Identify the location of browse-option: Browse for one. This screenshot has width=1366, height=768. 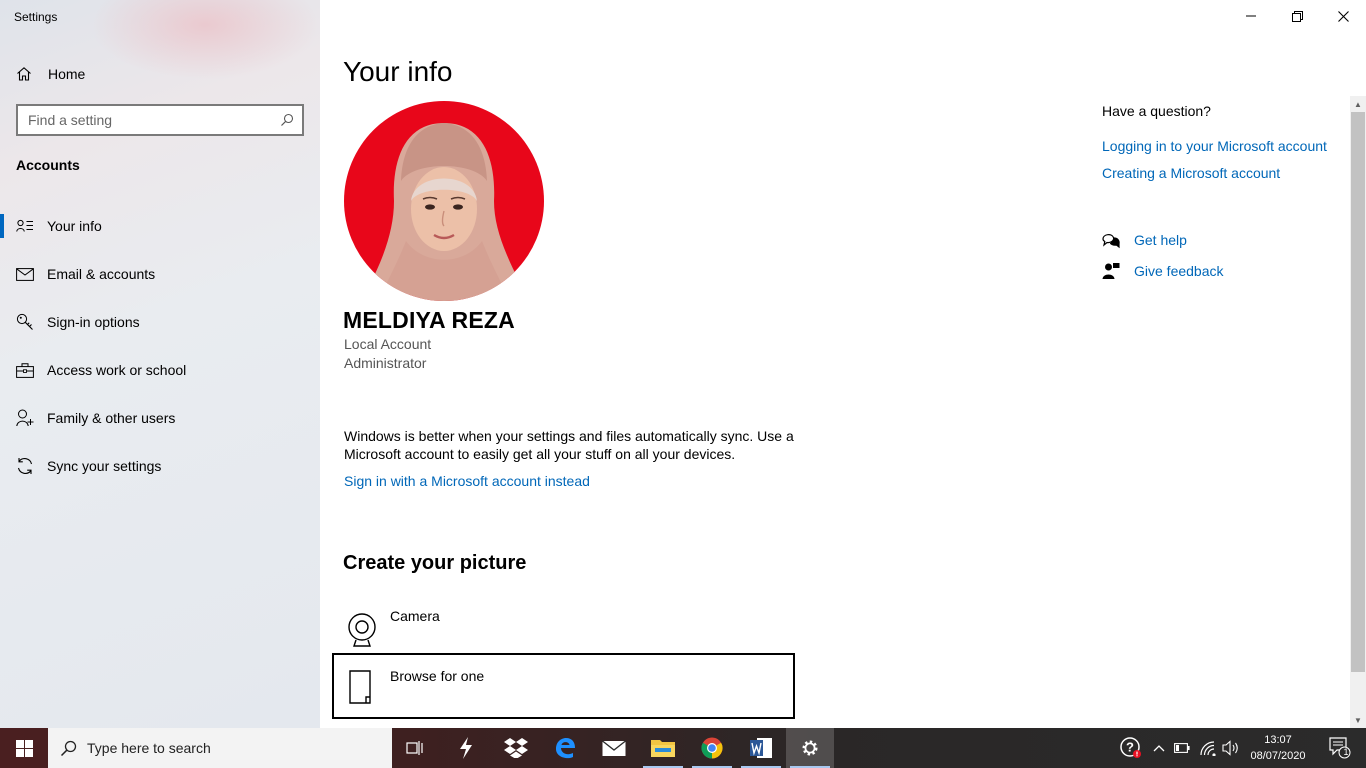
(563, 686).